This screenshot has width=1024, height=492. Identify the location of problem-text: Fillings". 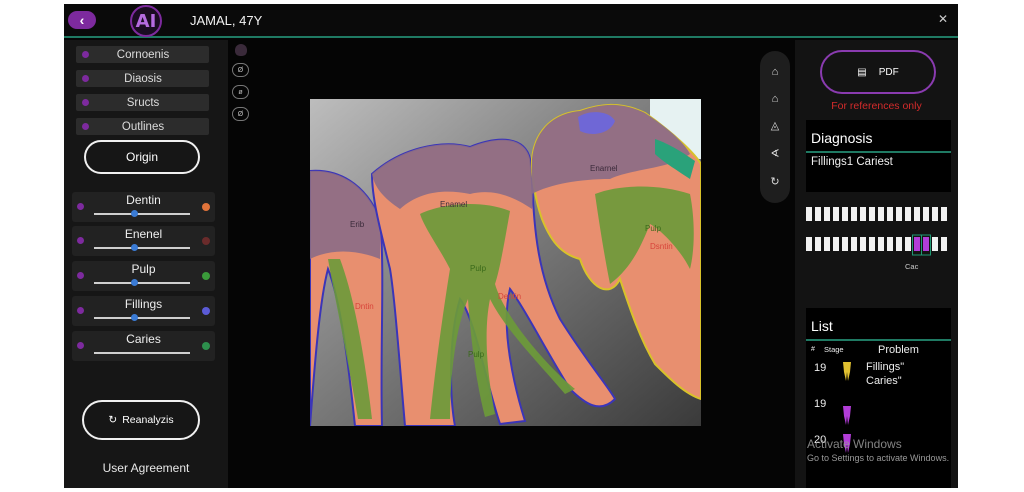
(885, 367).